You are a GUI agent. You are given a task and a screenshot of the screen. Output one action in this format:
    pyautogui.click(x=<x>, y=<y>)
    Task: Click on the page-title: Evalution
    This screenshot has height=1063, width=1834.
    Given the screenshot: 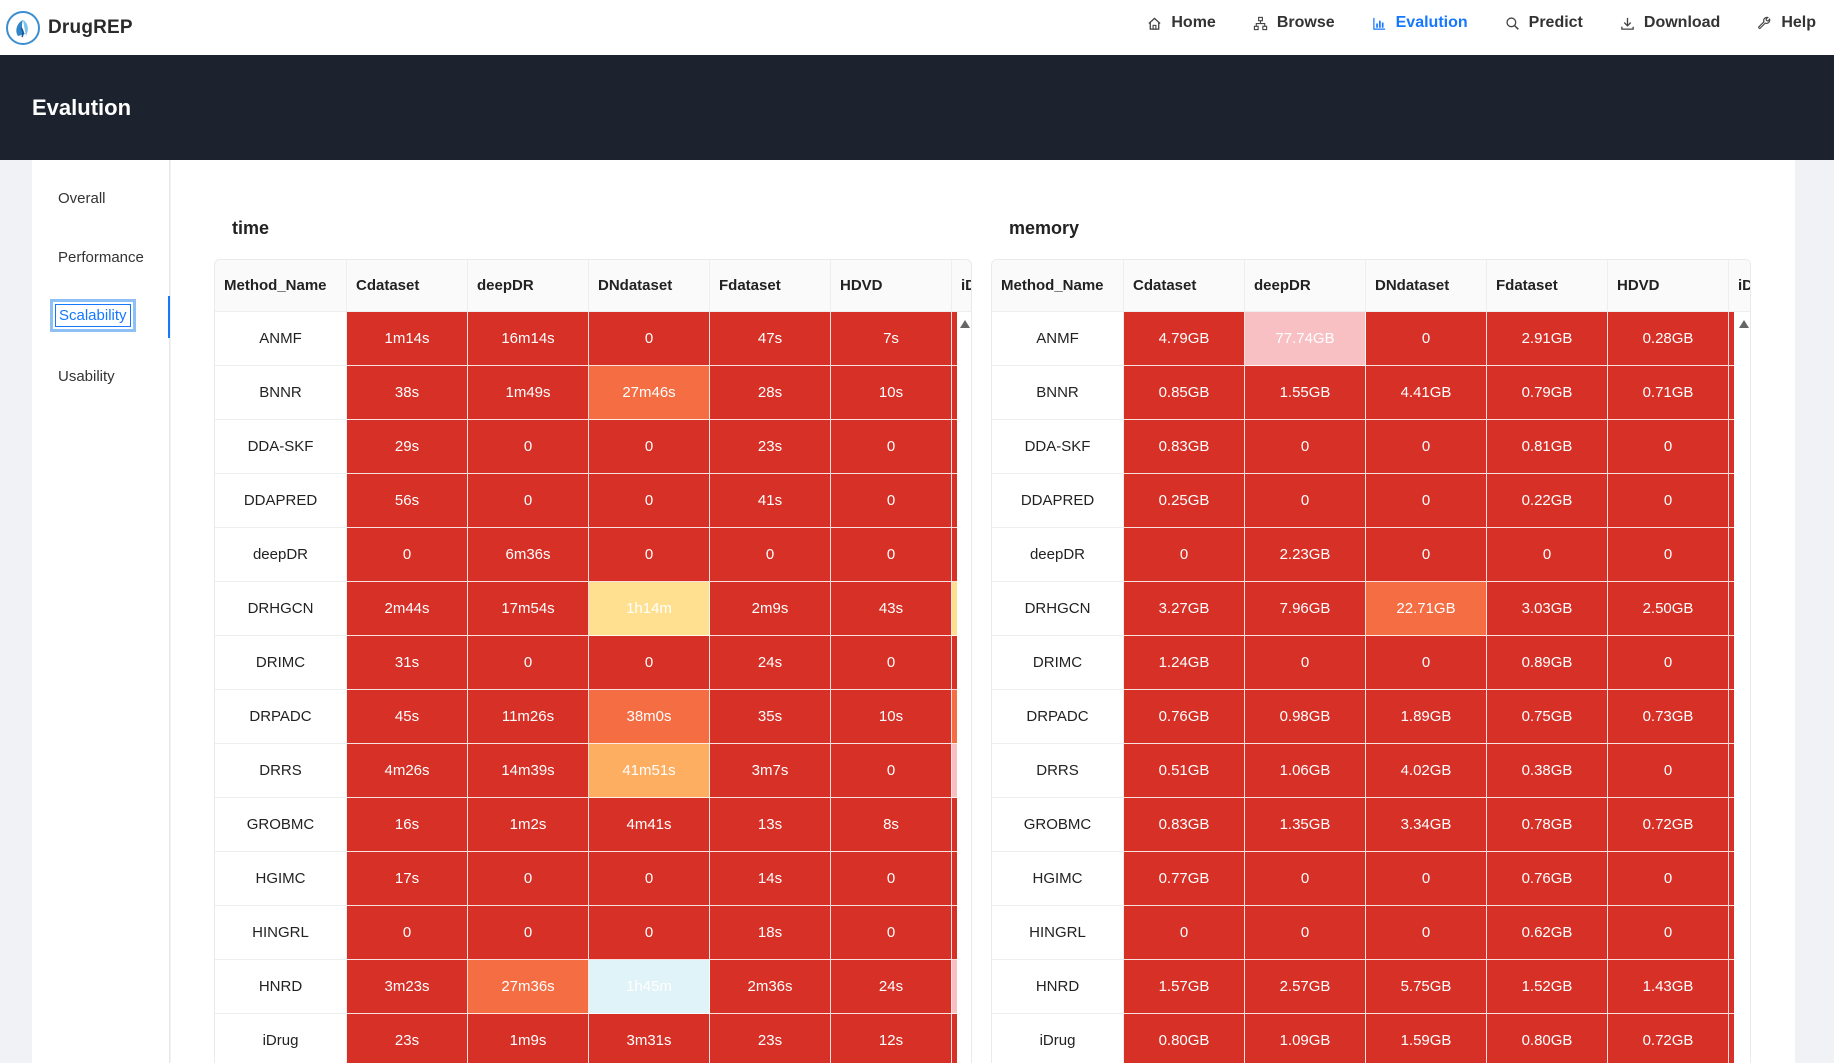 What is the action you would take?
    pyautogui.click(x=82, y=107)
    